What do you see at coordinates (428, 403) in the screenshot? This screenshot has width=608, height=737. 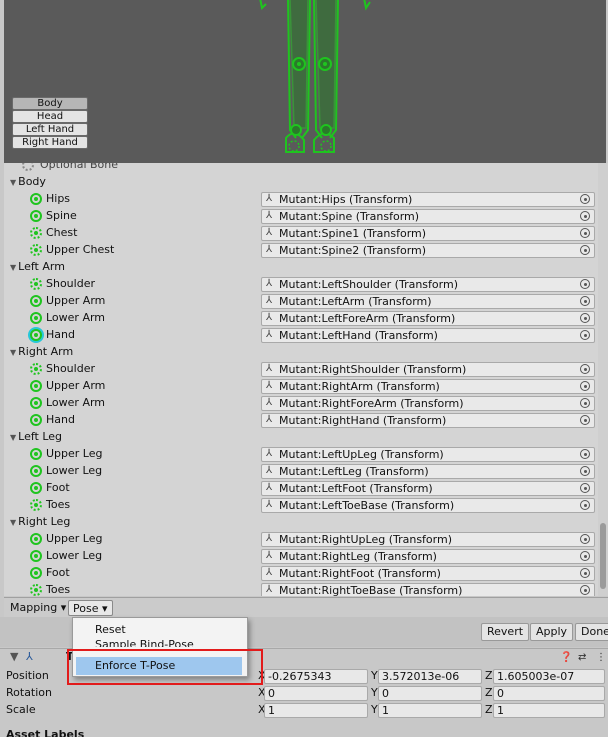 I see `transform-object-field: ⅄ Mutant:RightForeArm (Transform)` at bounding box center [428, 403].